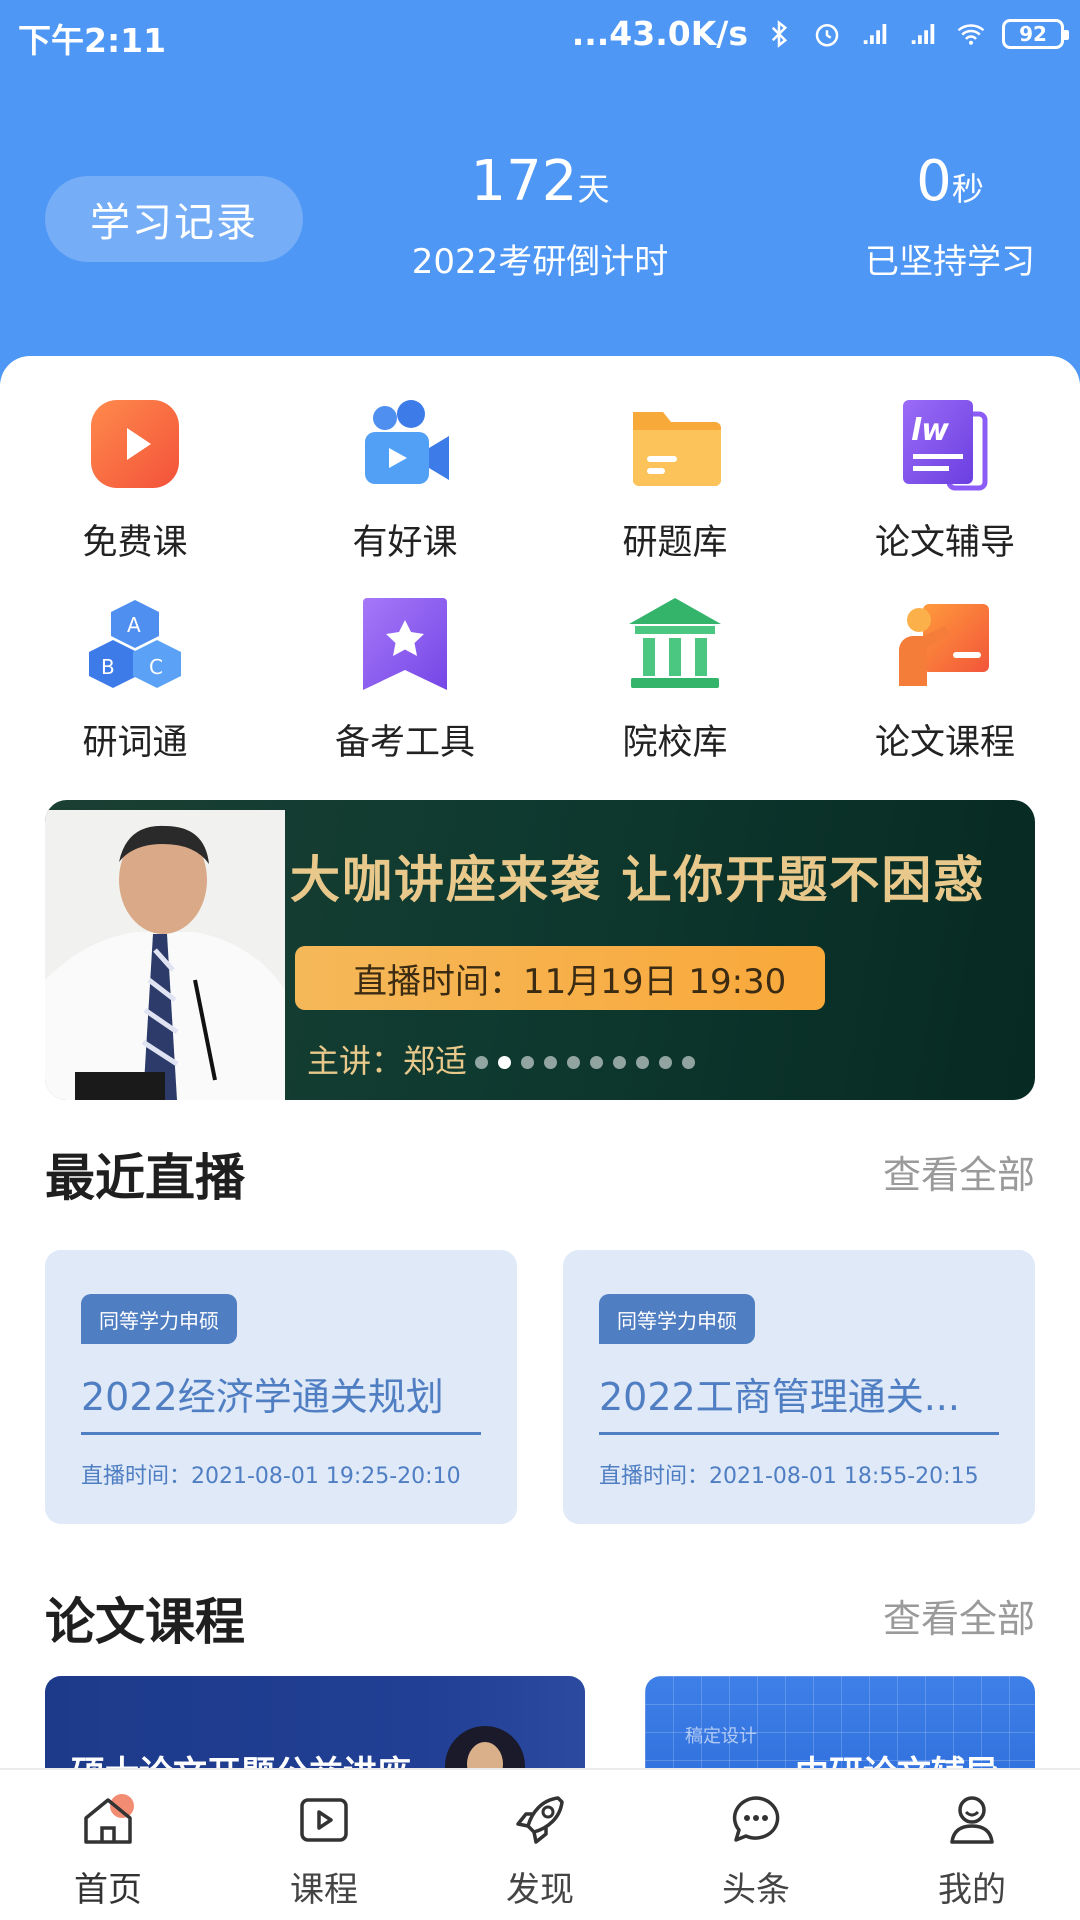  What do you see at coordinates (540, 1851) in the screenshot?
I see `nav-item-discover: 发现` at bounding box center [540, 1851].